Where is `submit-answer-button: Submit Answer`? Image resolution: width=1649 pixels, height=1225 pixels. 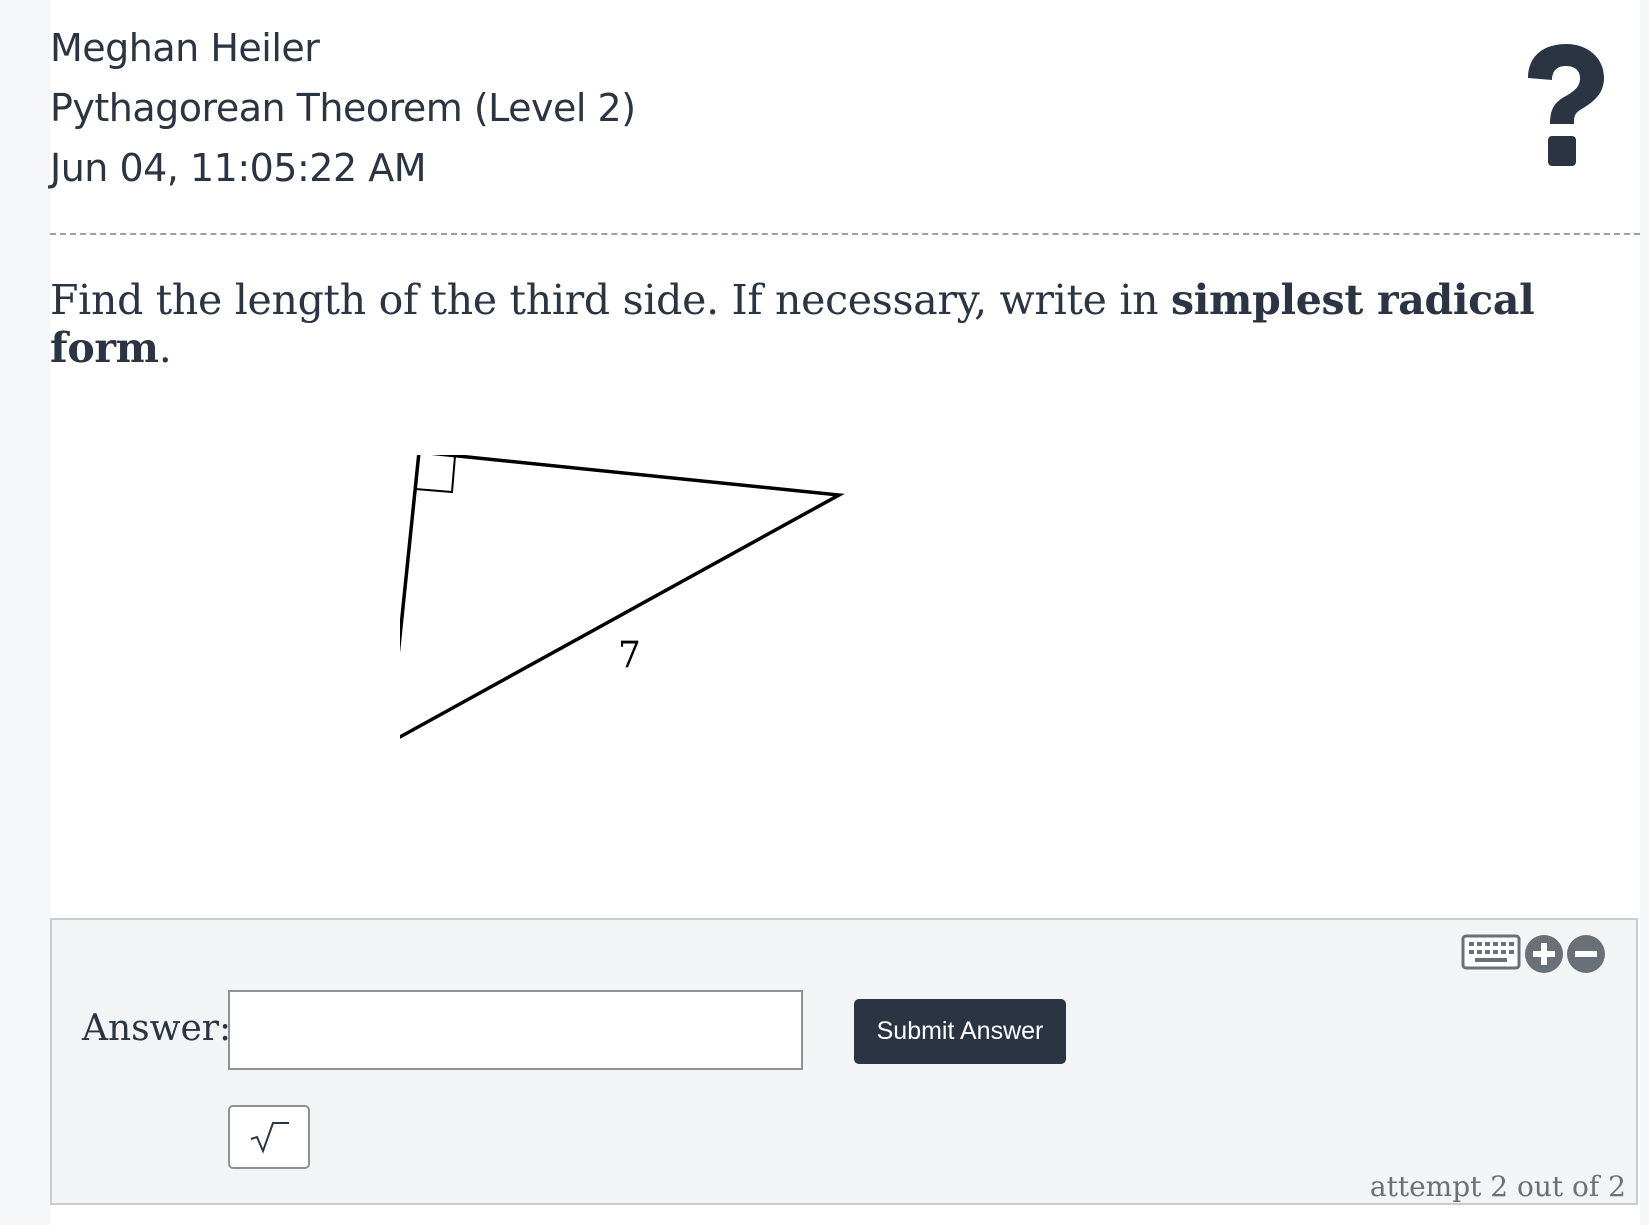
submit-answer-button: Submit Answer is located at coordinates (960, 1031).